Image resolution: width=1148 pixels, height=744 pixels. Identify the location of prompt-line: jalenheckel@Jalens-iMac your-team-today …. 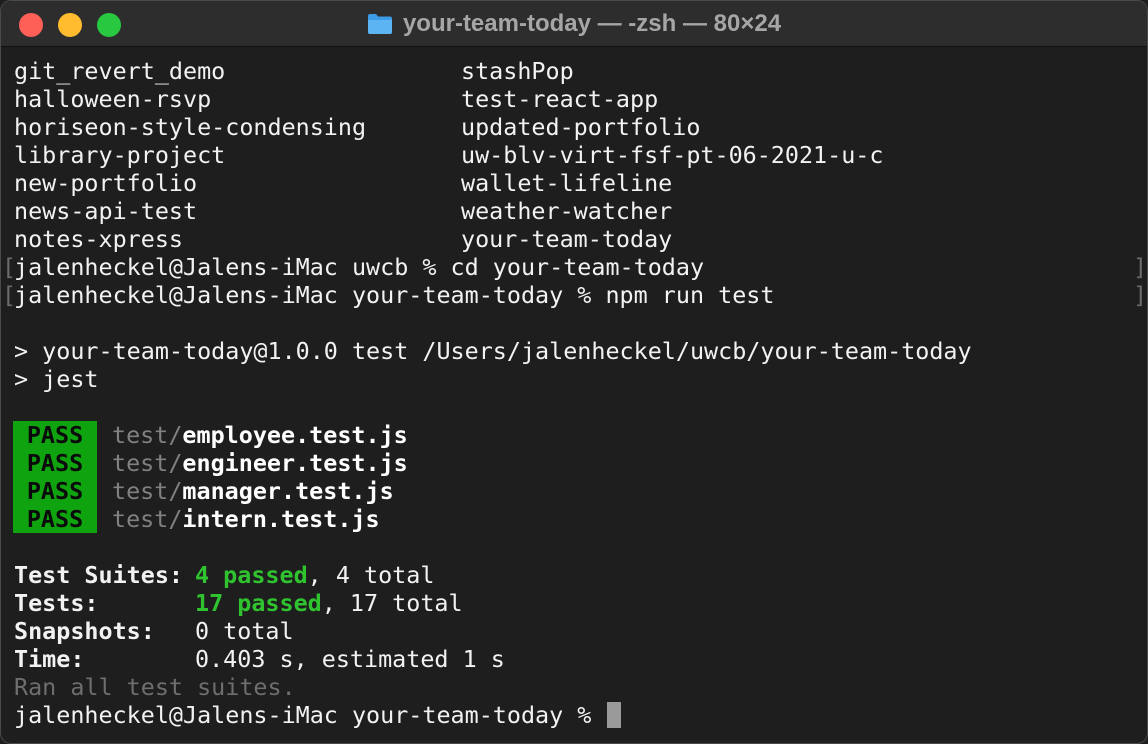
(318, 715).